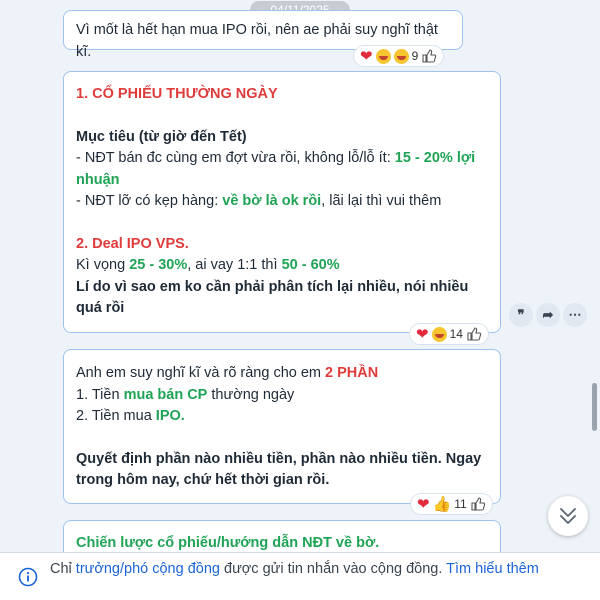 The height and width of the screenshot is (600, 600). I want to click on part-item-1: 1. Tiền mua bán CP thường ngày, so click(185, 394).